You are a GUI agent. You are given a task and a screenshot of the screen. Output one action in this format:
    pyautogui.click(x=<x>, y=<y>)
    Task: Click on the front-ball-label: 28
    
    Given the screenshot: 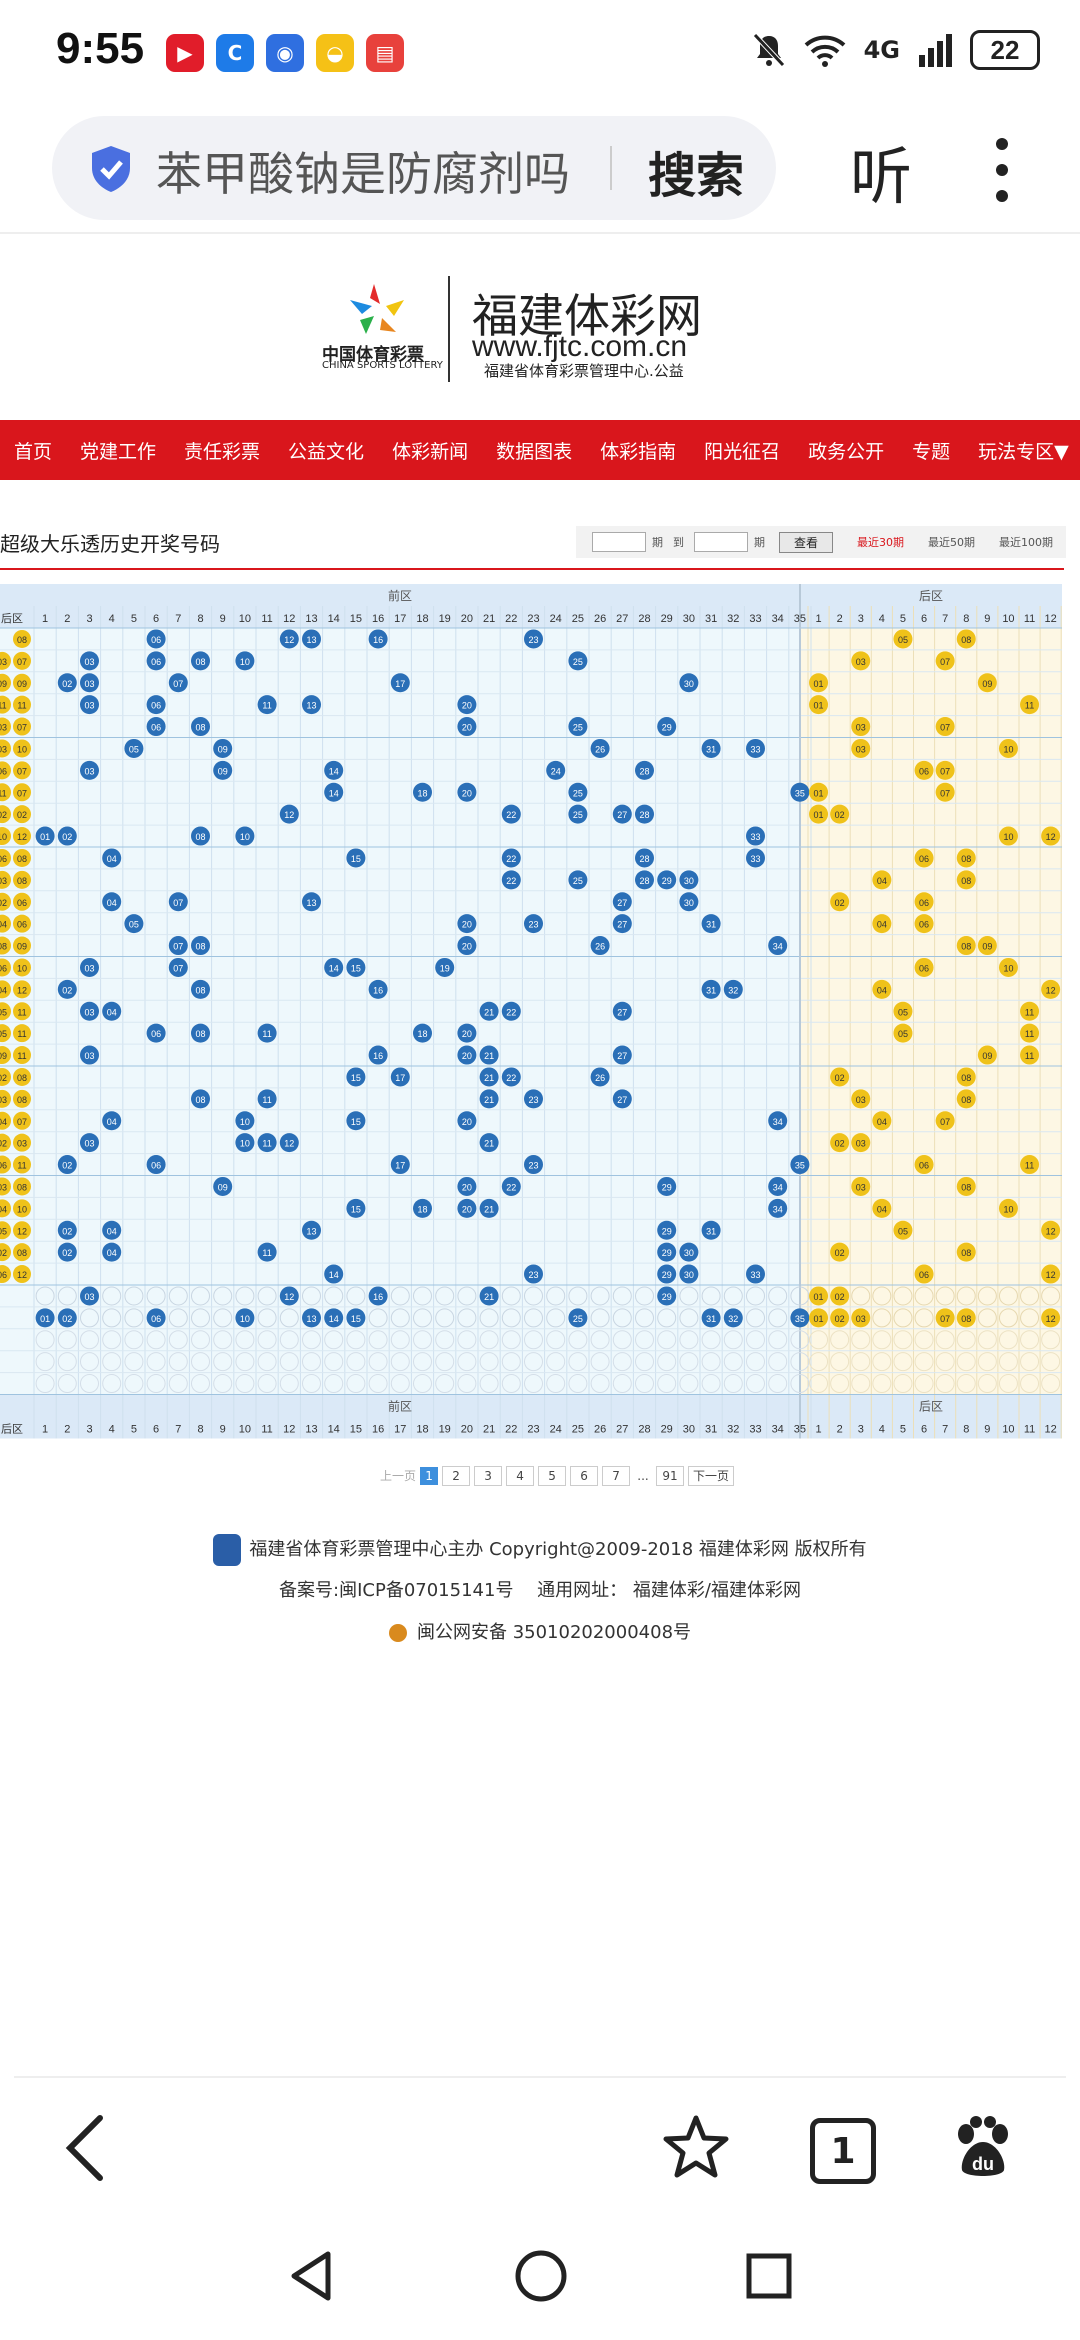 What is the action you would take?
    pyautogui.click(x=644, y=859)
    